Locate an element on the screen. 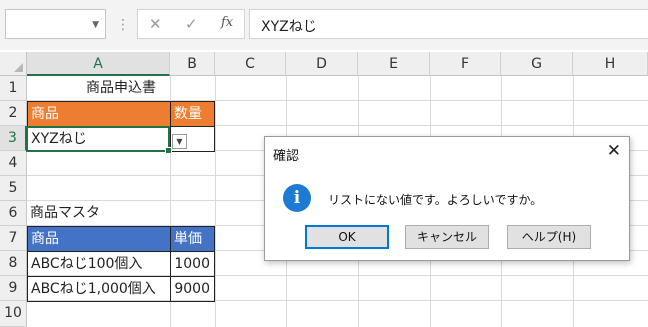 The width and height of the screenshot is (648, 327). info-icon: i is located at coordinates (297, 198).